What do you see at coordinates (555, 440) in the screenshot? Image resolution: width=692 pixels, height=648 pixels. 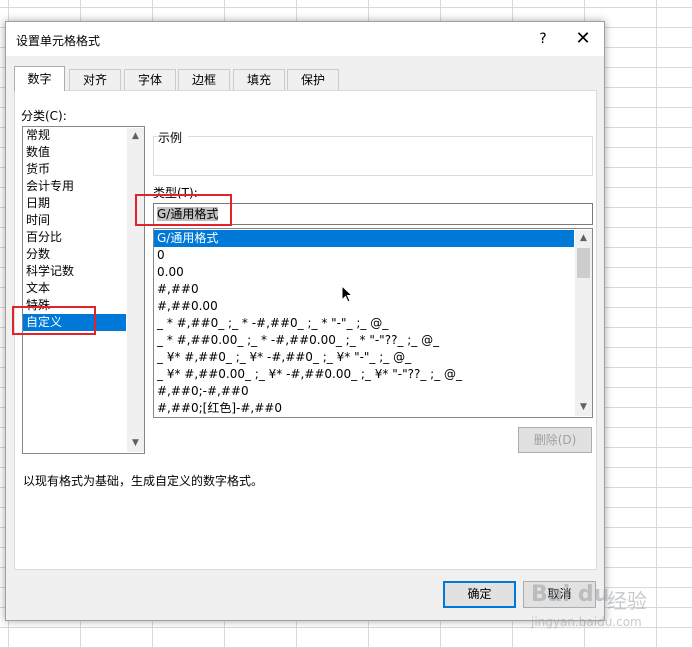 I see `delete-button: 删除(D)` at bounding box center [555, 440].